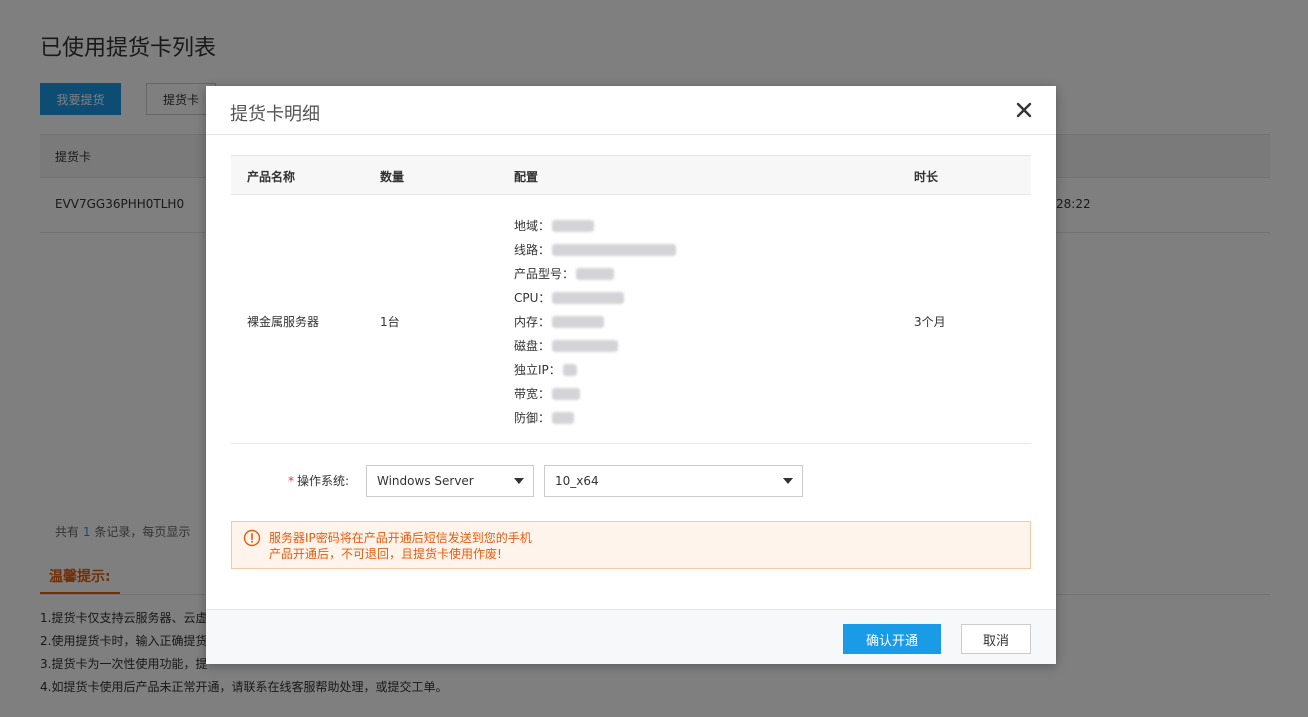  I want to click on config-model: 产品型号：, so click(595, 274).